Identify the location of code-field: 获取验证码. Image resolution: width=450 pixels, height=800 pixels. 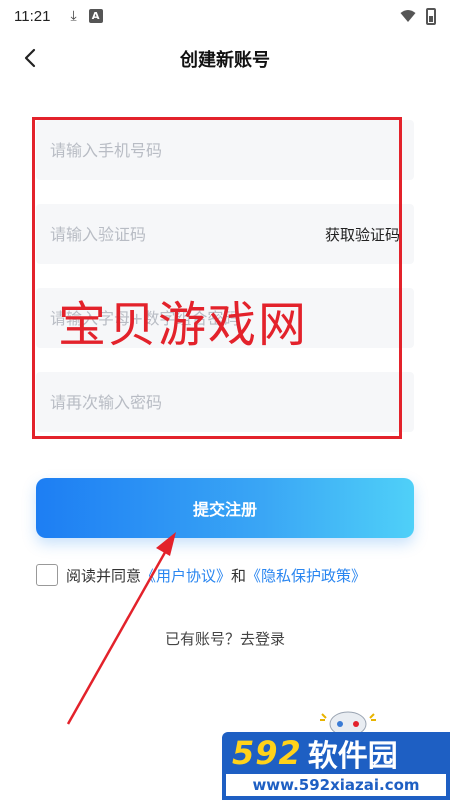
(225, 234).